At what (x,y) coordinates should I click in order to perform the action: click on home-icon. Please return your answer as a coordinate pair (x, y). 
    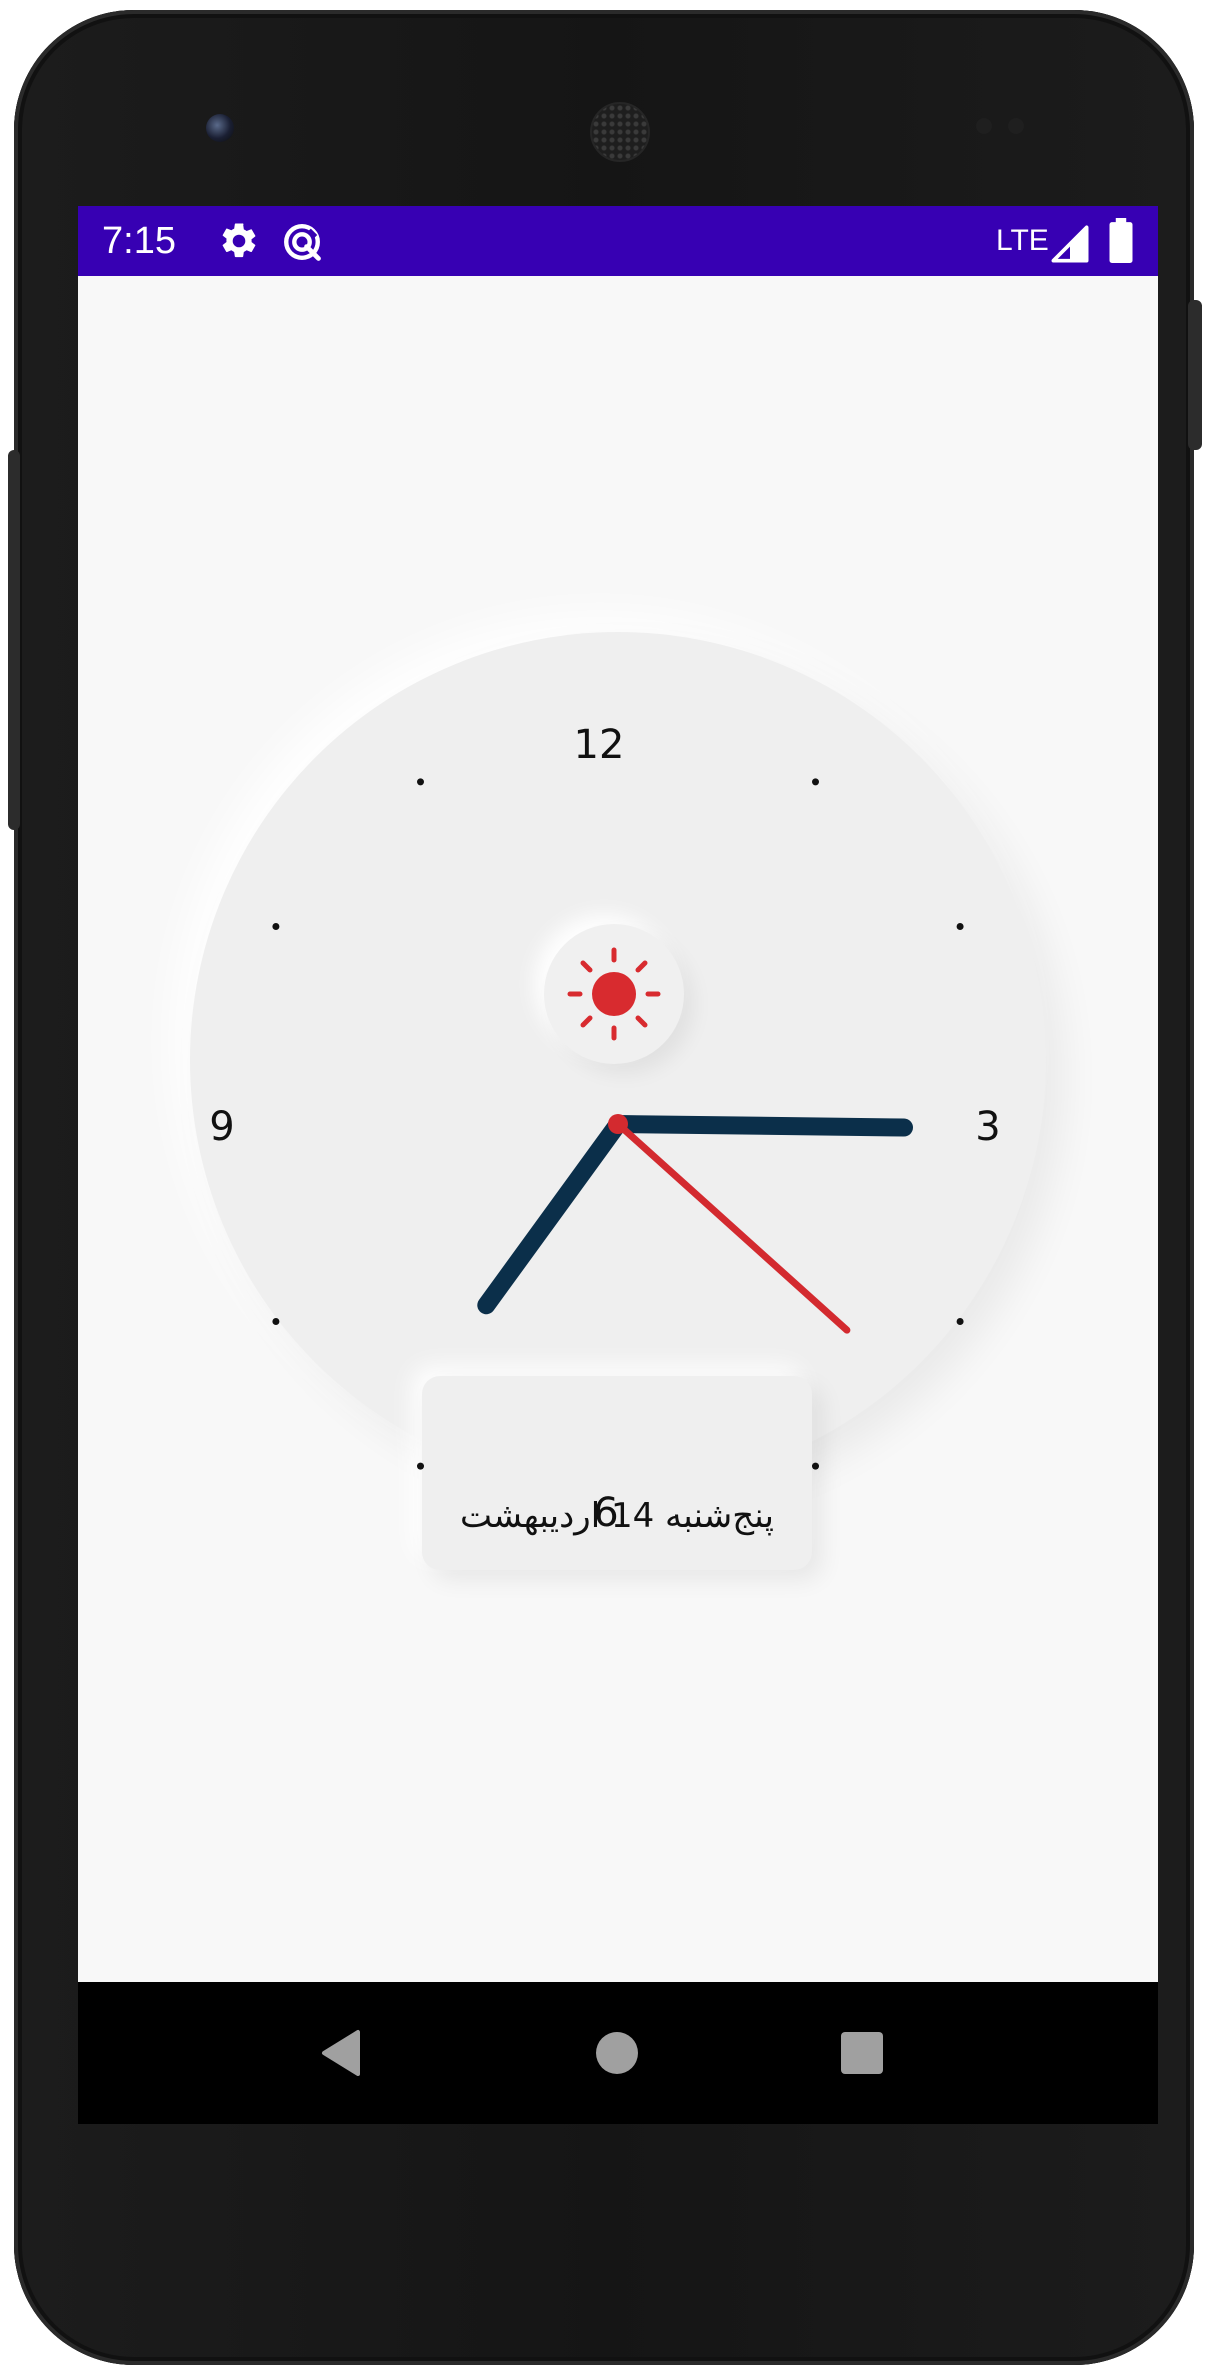
    Looking at the image, I should click on (617, 2053).